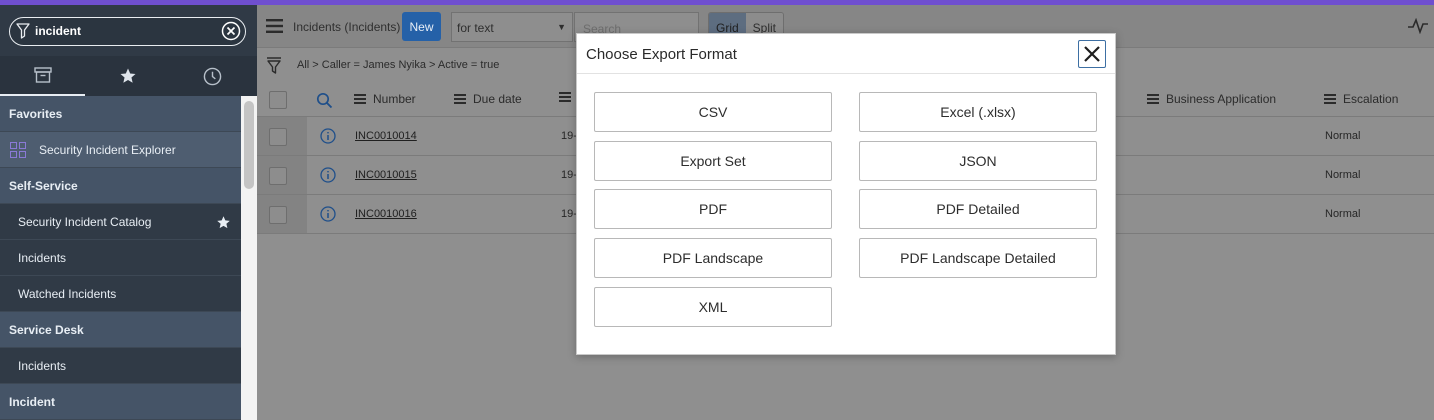 This screenshot has width=1434, height=420. I want to click on nav-item-incidents: Incidents, so click(120, 258).